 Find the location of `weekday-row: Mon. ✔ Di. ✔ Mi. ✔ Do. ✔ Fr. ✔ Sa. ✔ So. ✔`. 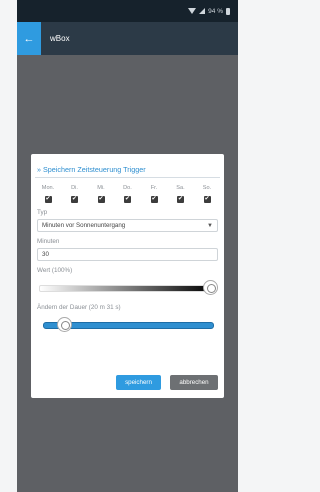

weekday-row: Mon. ✔ Di. ✔ Mi. ✔ Do. ✔ Fr. ✔ Sa. ✔ So. ✔ is located at coordinates (127, 194).